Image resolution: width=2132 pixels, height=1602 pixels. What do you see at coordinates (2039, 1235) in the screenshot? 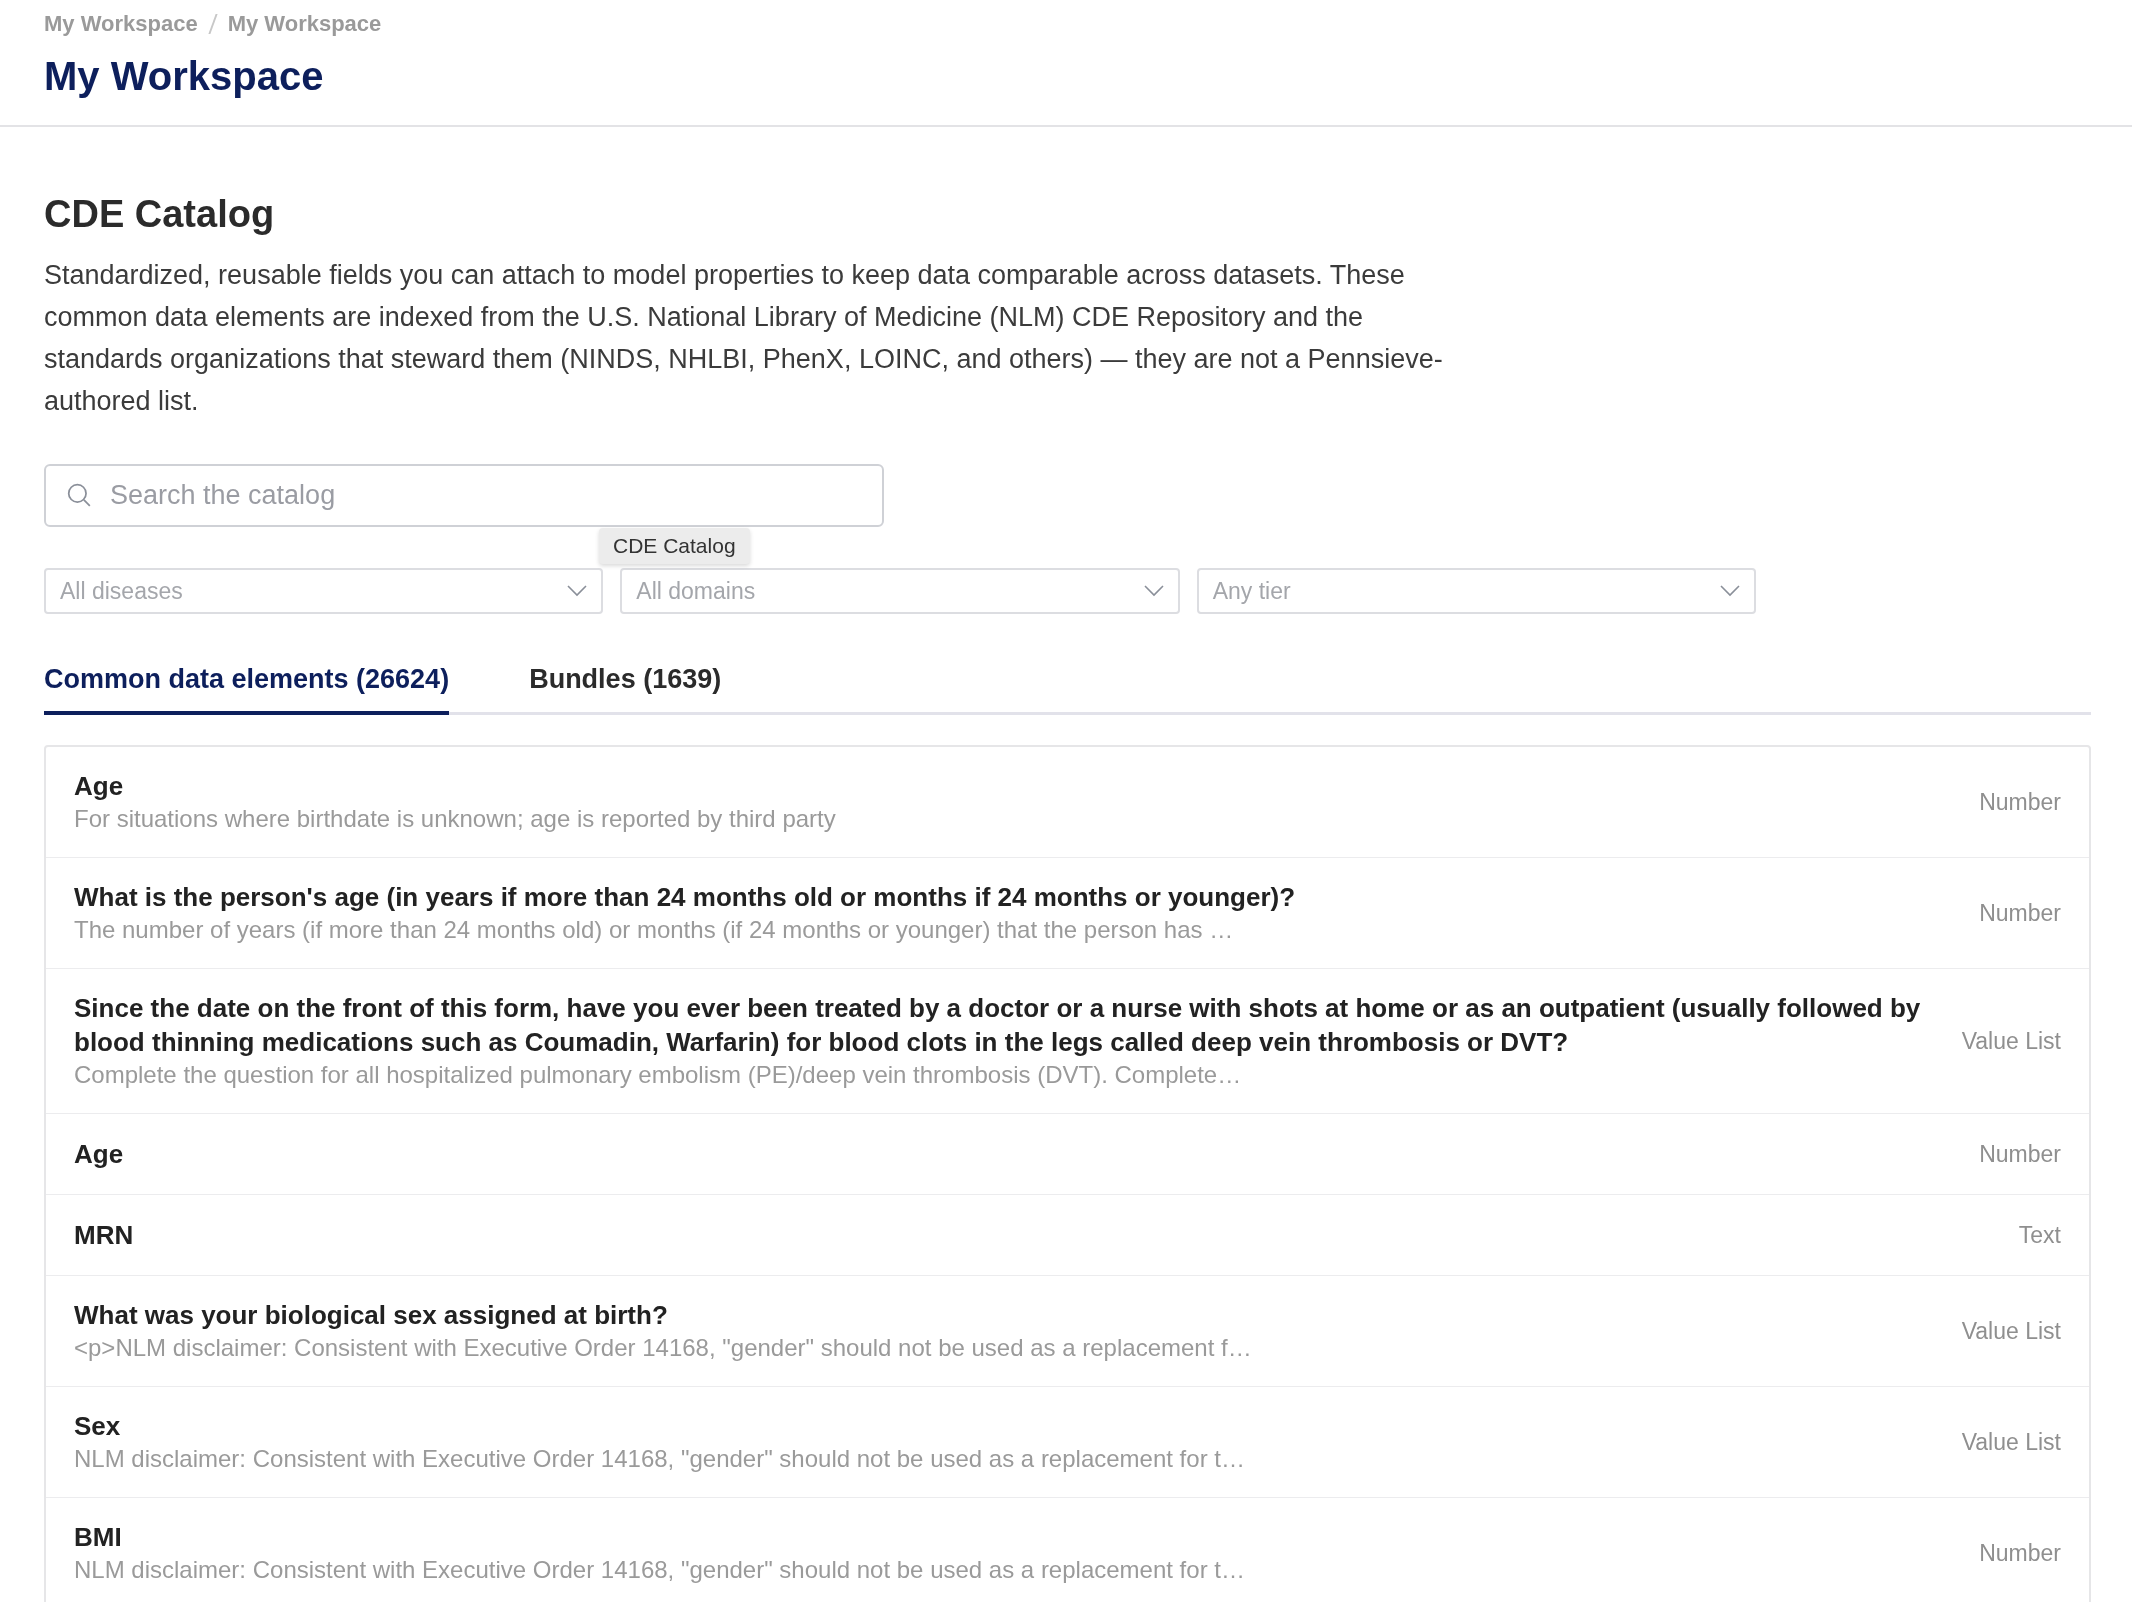
I see `element-type: Text` at bounding box center [2039, 1235].